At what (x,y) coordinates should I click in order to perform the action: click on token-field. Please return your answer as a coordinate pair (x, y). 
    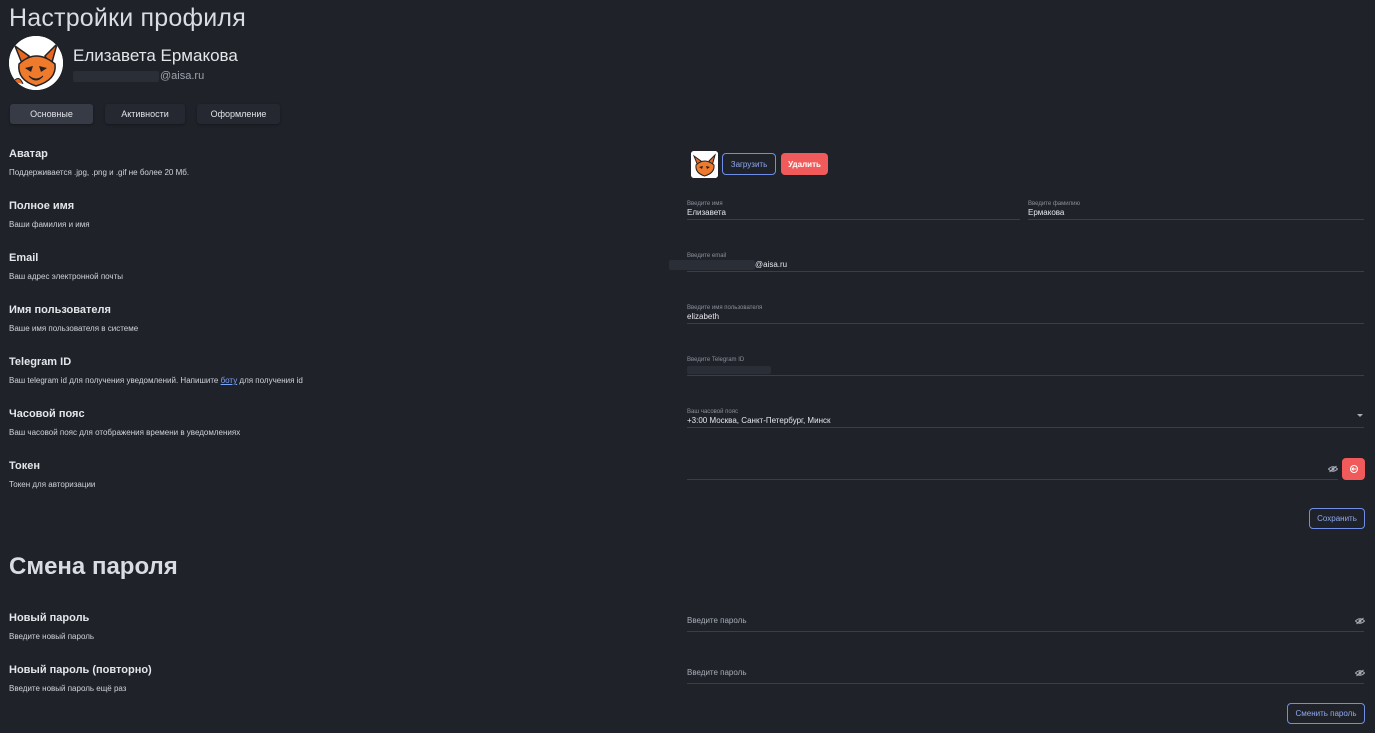
    Looking at the image, I should click on (1012, 470).